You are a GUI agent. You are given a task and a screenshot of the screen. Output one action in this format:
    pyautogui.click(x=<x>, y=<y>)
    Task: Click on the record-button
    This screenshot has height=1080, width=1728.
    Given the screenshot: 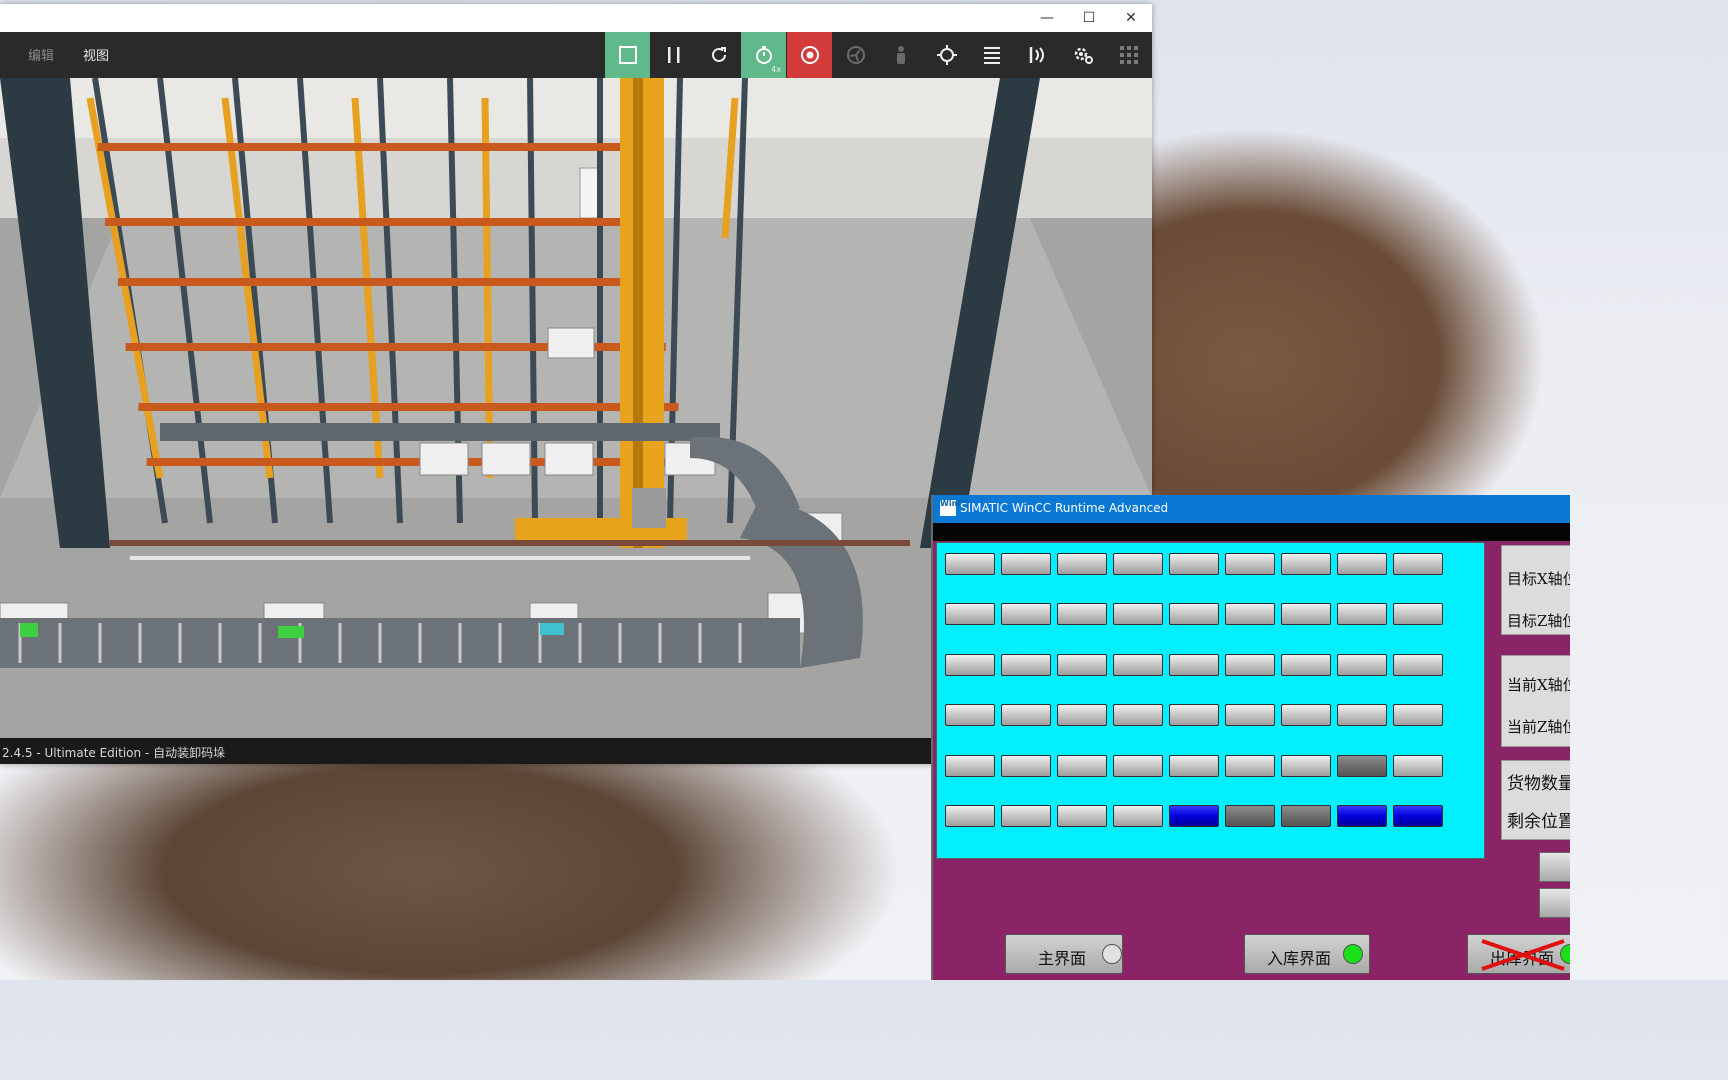 What is the action you would take?
    pyautogui.click(x=809, y=55)
    